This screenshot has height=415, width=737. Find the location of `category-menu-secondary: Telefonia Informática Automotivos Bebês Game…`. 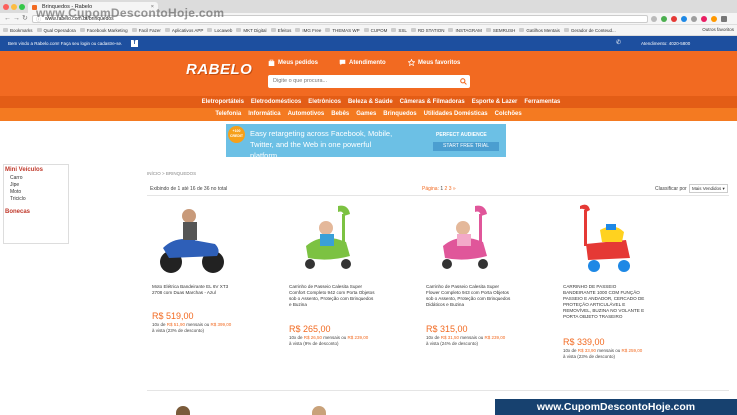

category-menu-secondary: Telefonia Informática Automotivos Bebês Game… is located at coordinates (368, 114).